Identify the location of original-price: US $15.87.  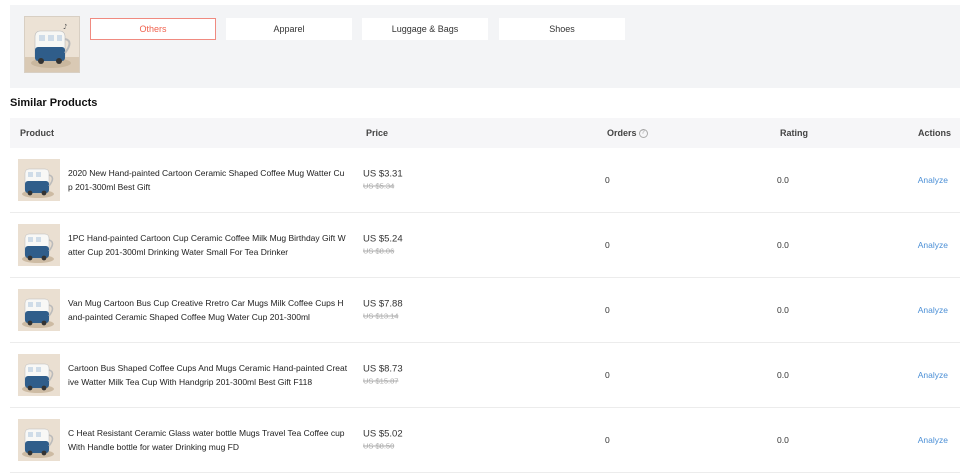
(381, 381).